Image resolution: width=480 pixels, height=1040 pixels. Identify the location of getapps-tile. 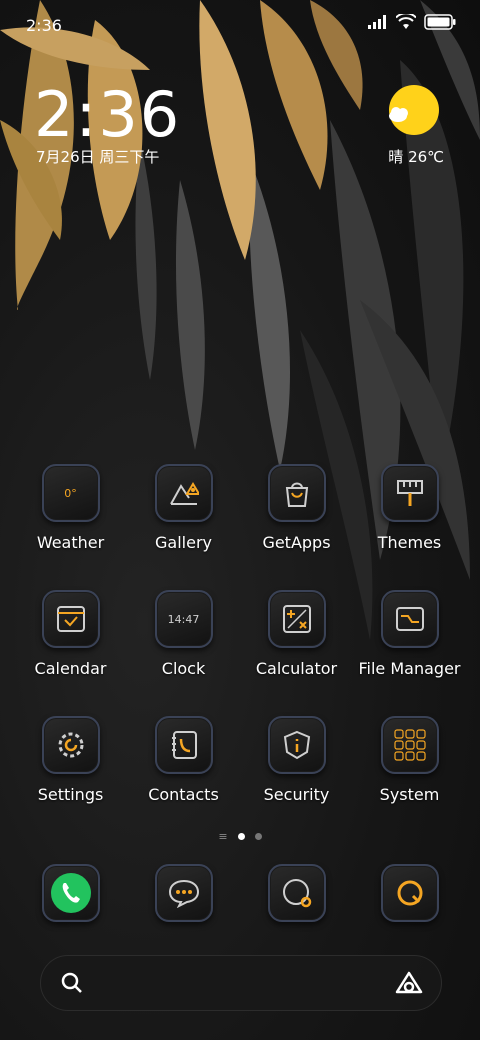
(296, 493).